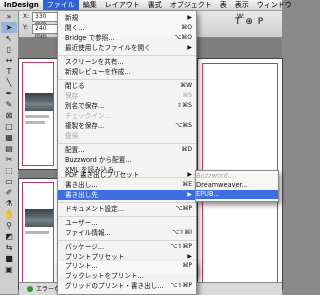 The height and width of the screenshot is (295, 320). I want to click on menu-object: オブジェクト, so click(191, 5).